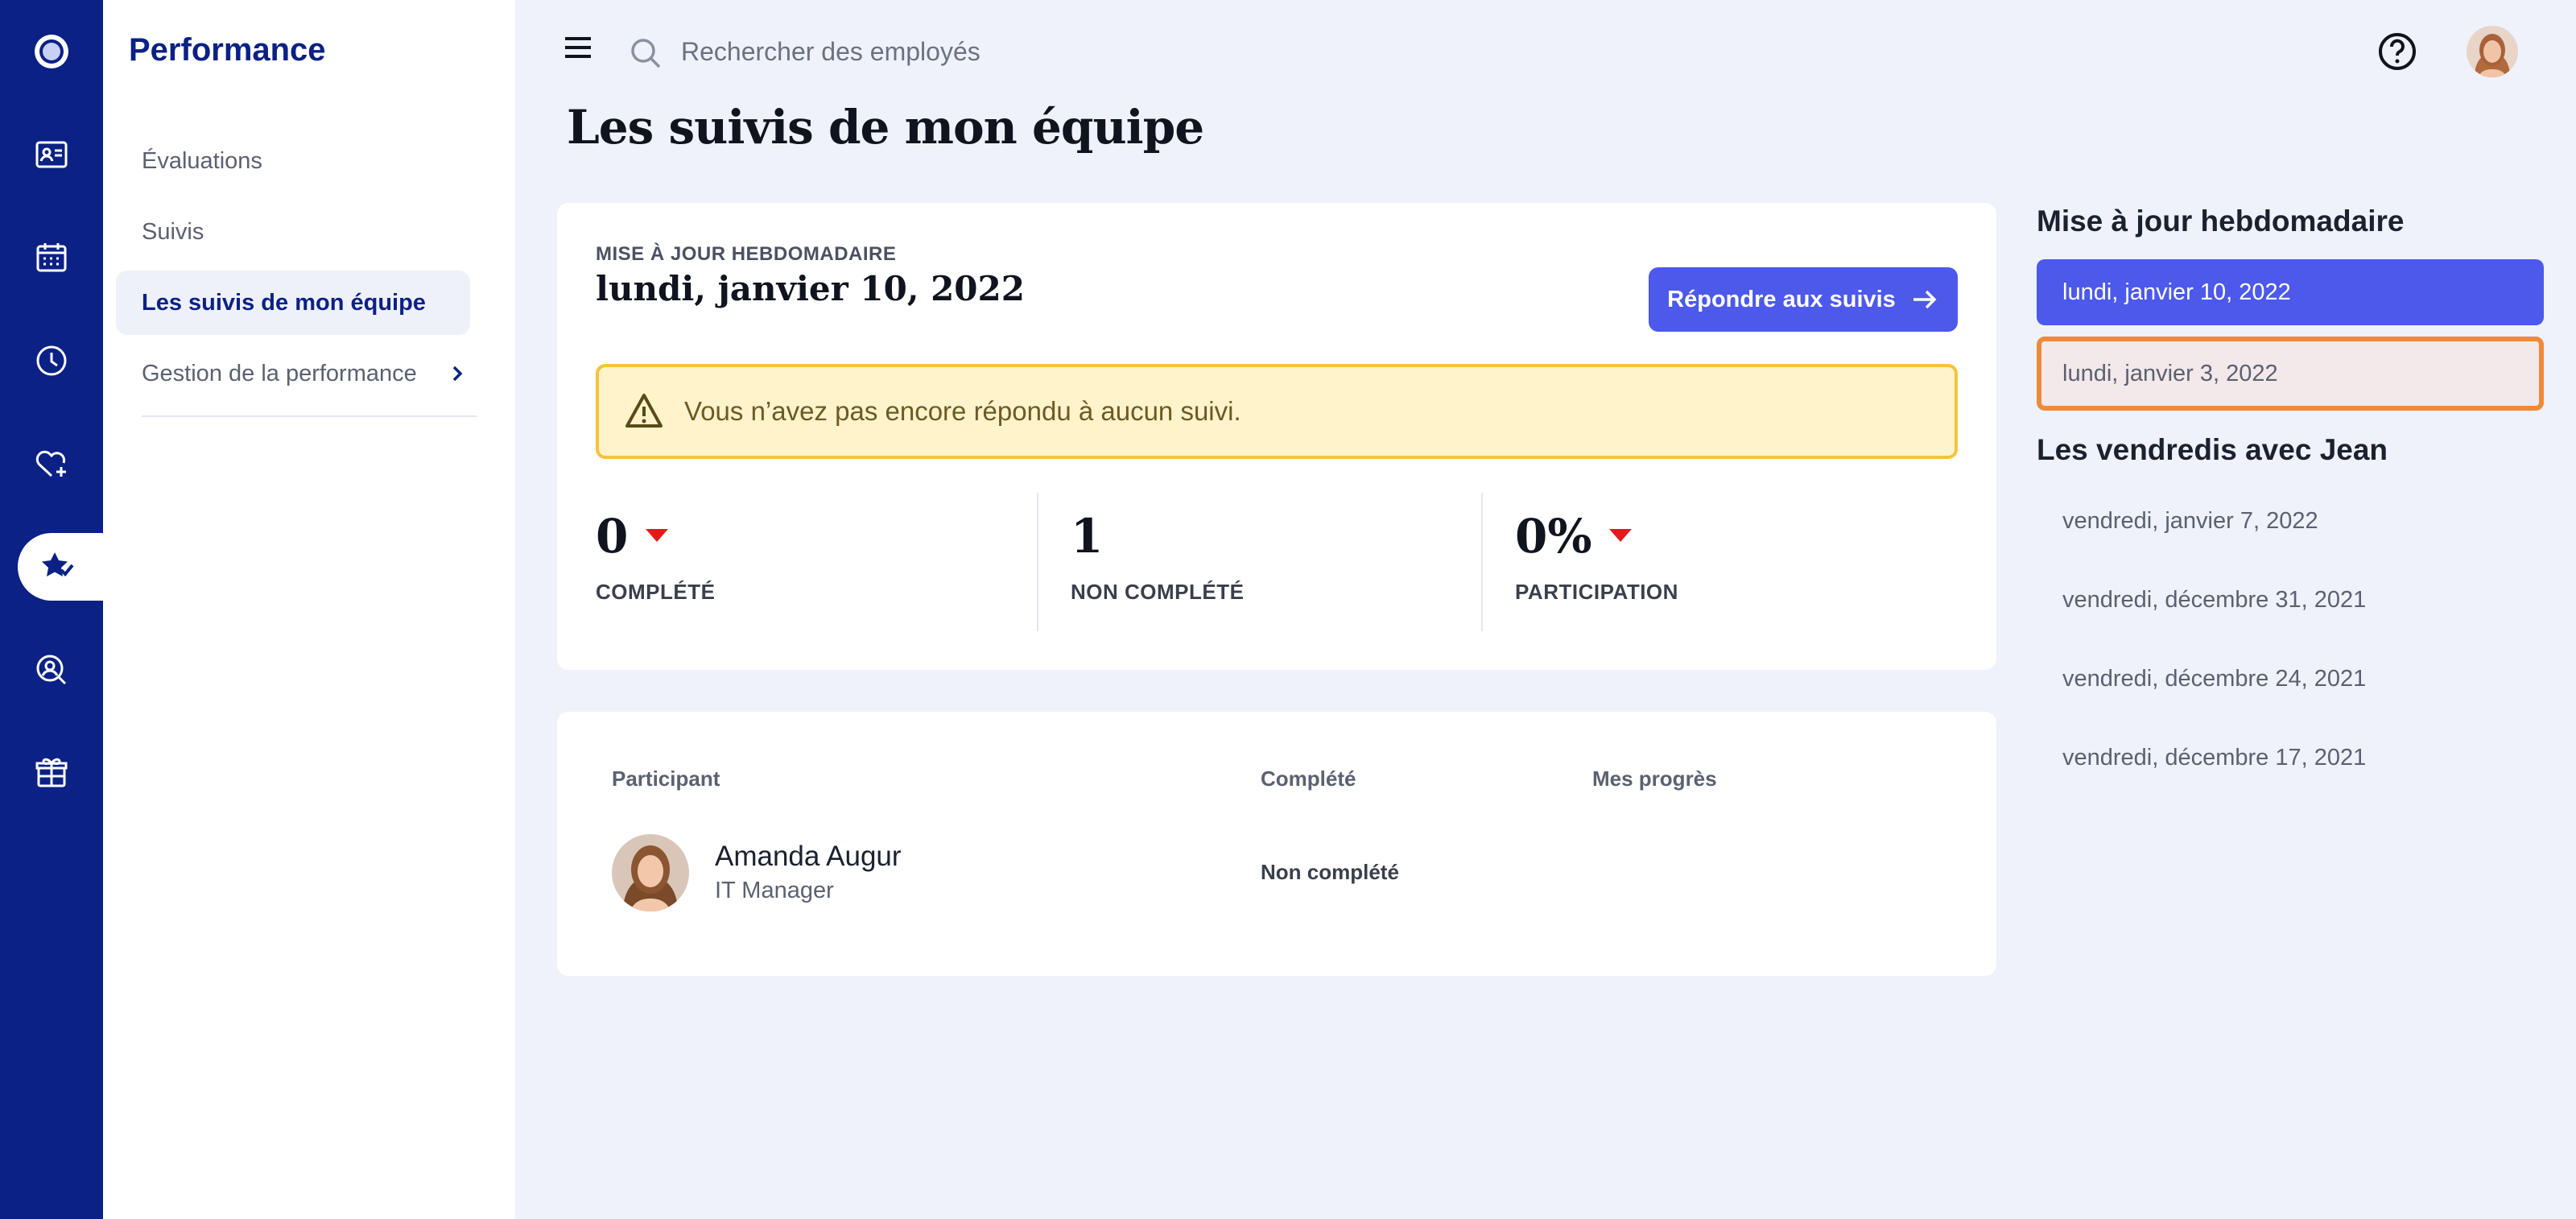  What do you see at coordinates (578, 47) in the screenshot?
I see `menu-icon` at bounding box center [578, 47].